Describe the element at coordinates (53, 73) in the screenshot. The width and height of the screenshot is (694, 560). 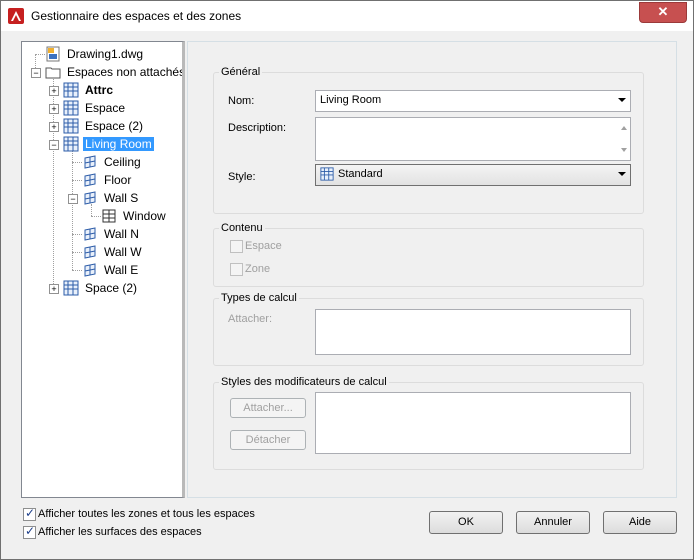
I see `folder-icon` at that location.